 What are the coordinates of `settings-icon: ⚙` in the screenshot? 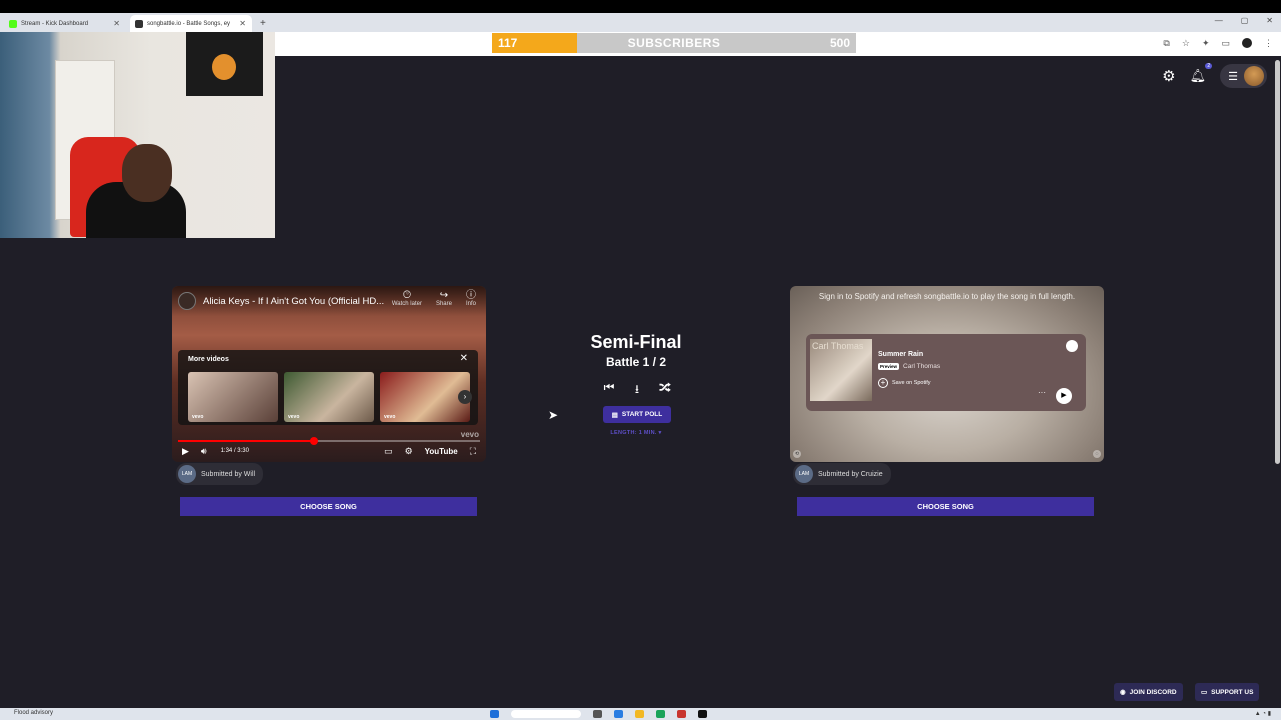 It's located at (409, 451).